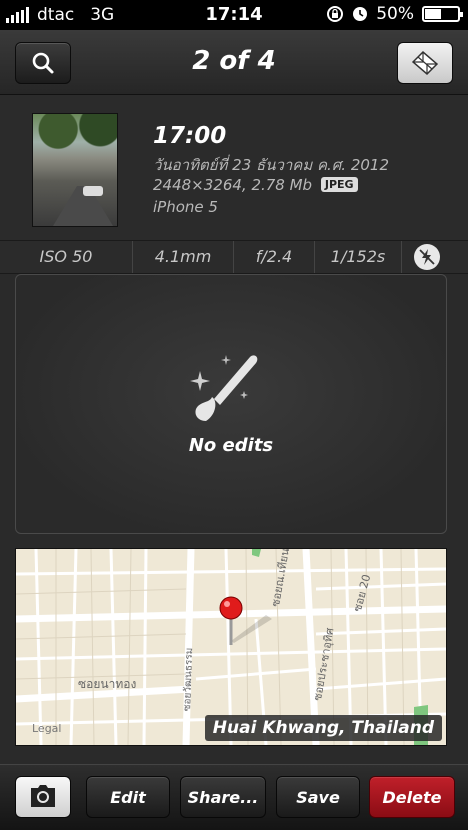 This screenshot has width=468, height=830. I want to click on save-button: Save, so click(318, 797).